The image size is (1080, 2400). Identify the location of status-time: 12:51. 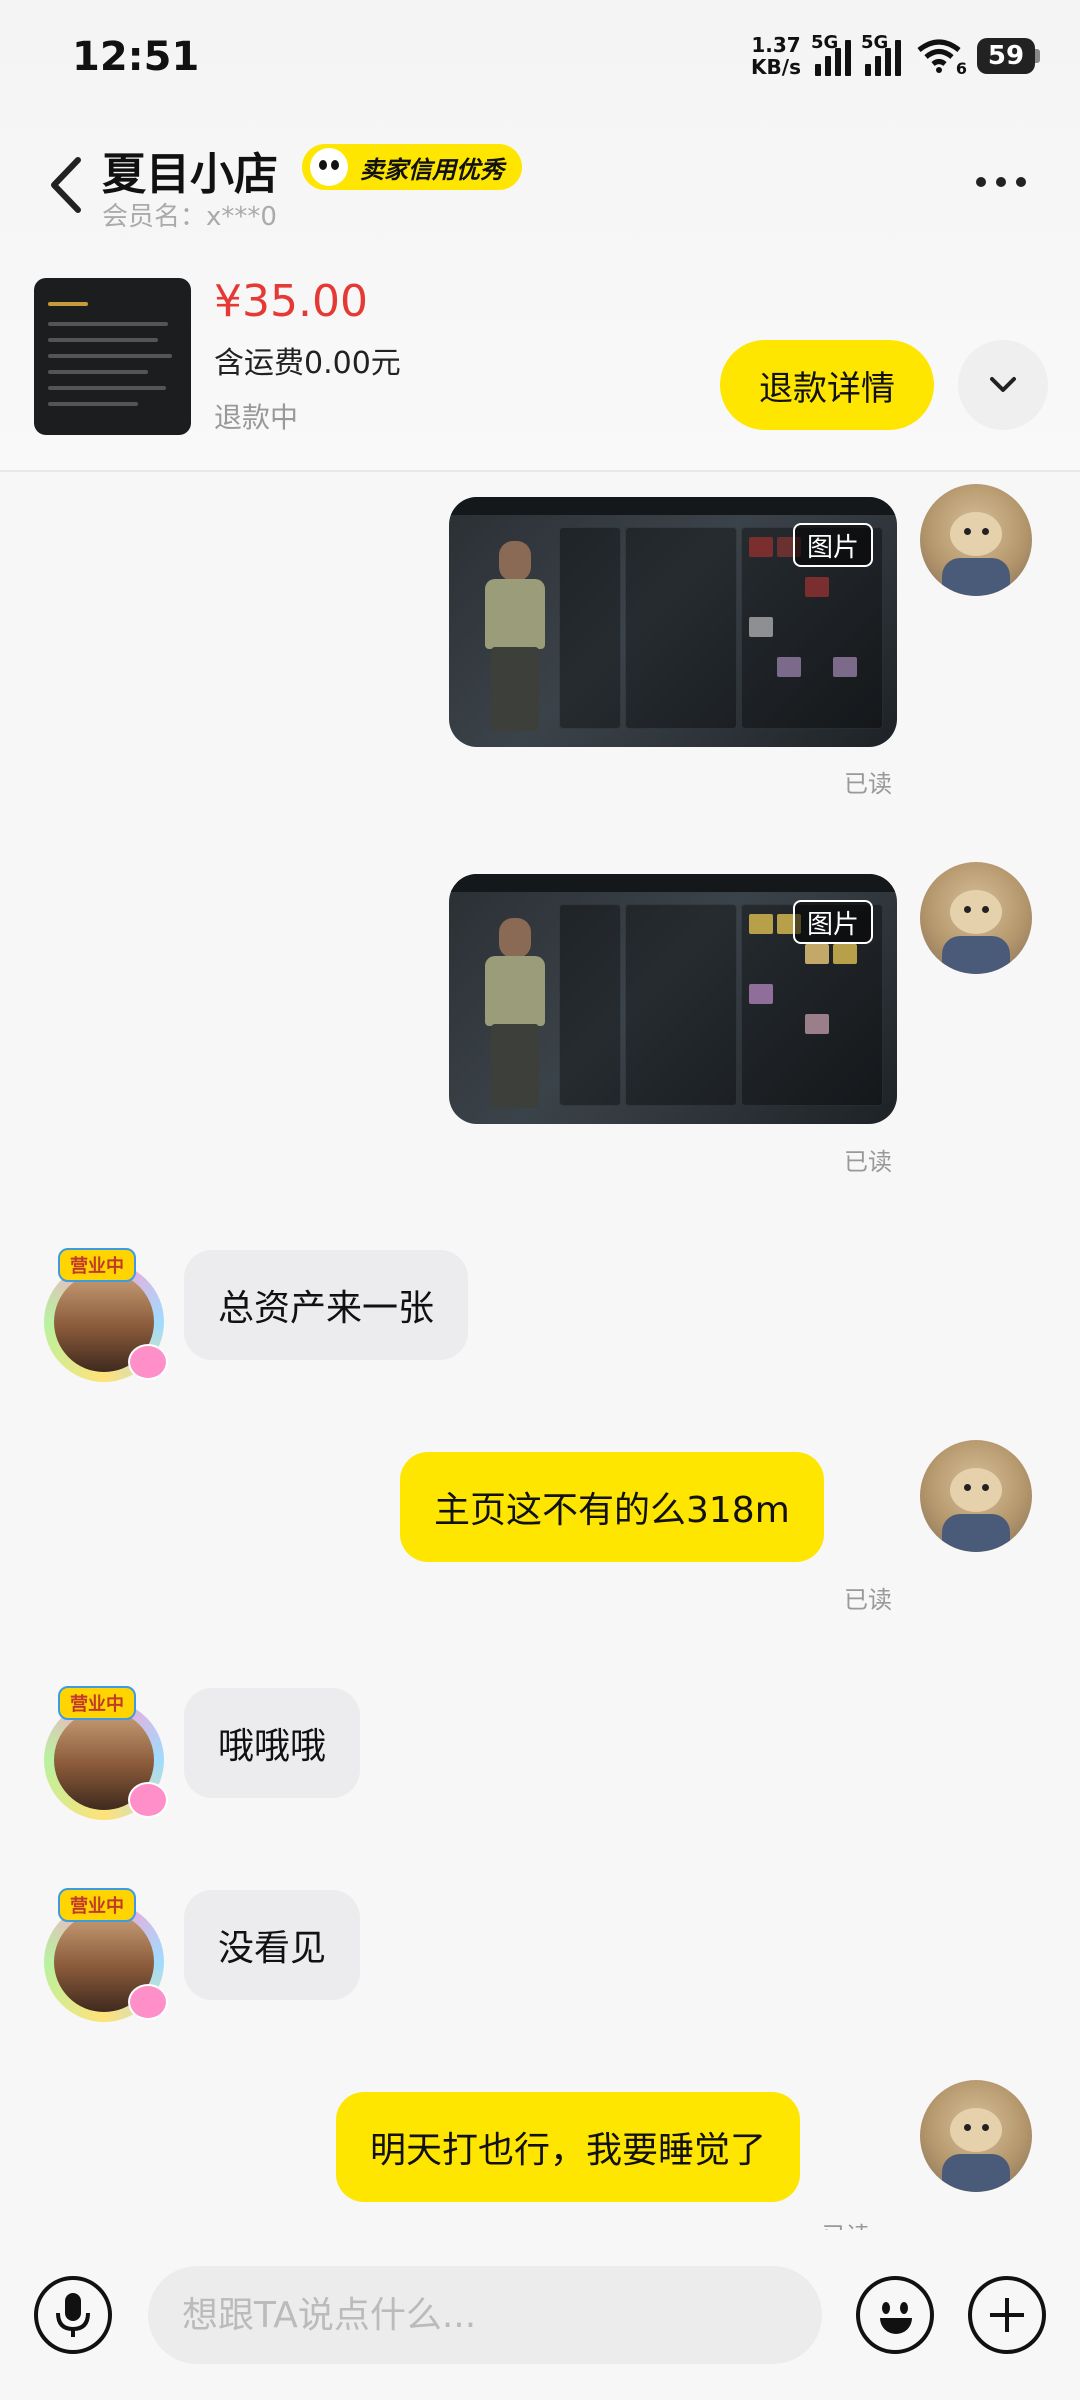
(136, 57).